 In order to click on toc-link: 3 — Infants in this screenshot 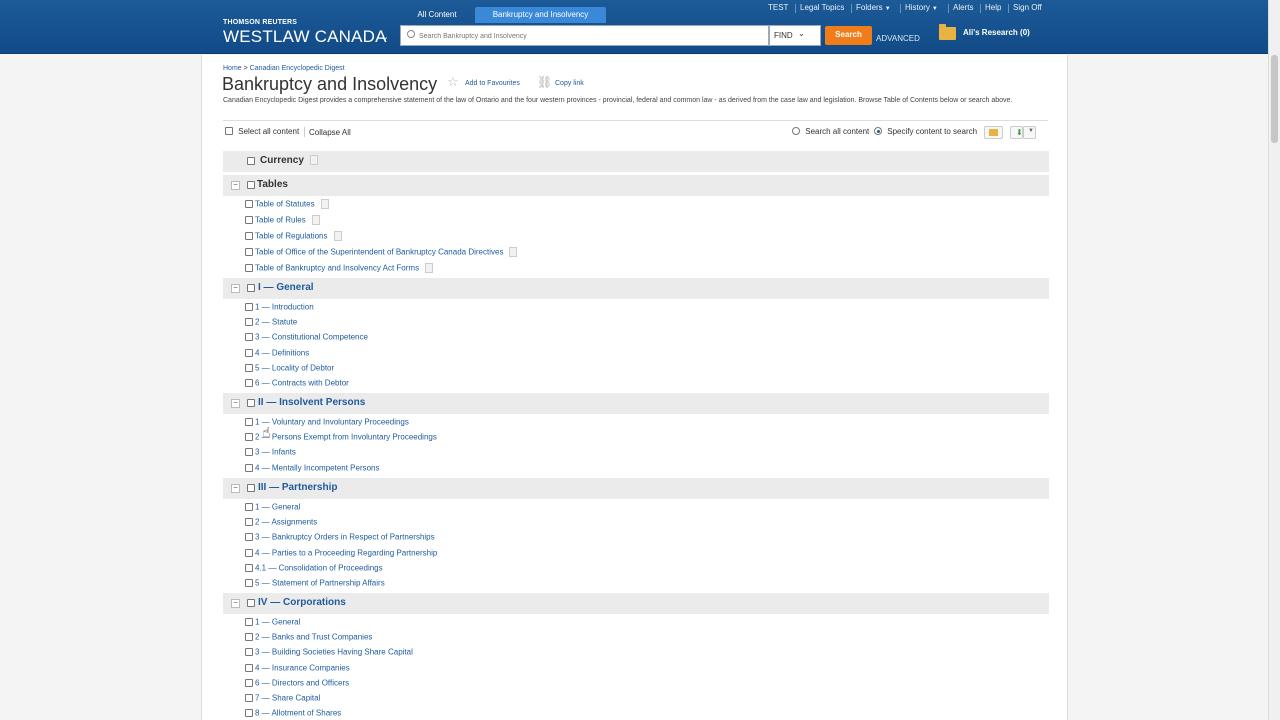, I will do `click(275, 451)`.